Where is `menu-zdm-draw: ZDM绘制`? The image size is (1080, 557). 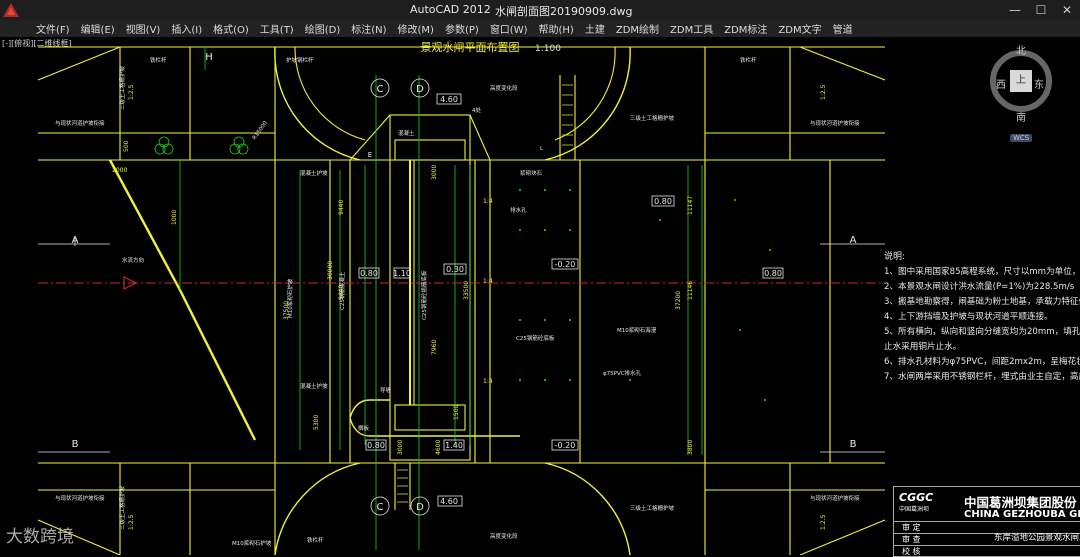
menu-zdm-draw: ZDM绘制 is located at coordinates (637, 28).